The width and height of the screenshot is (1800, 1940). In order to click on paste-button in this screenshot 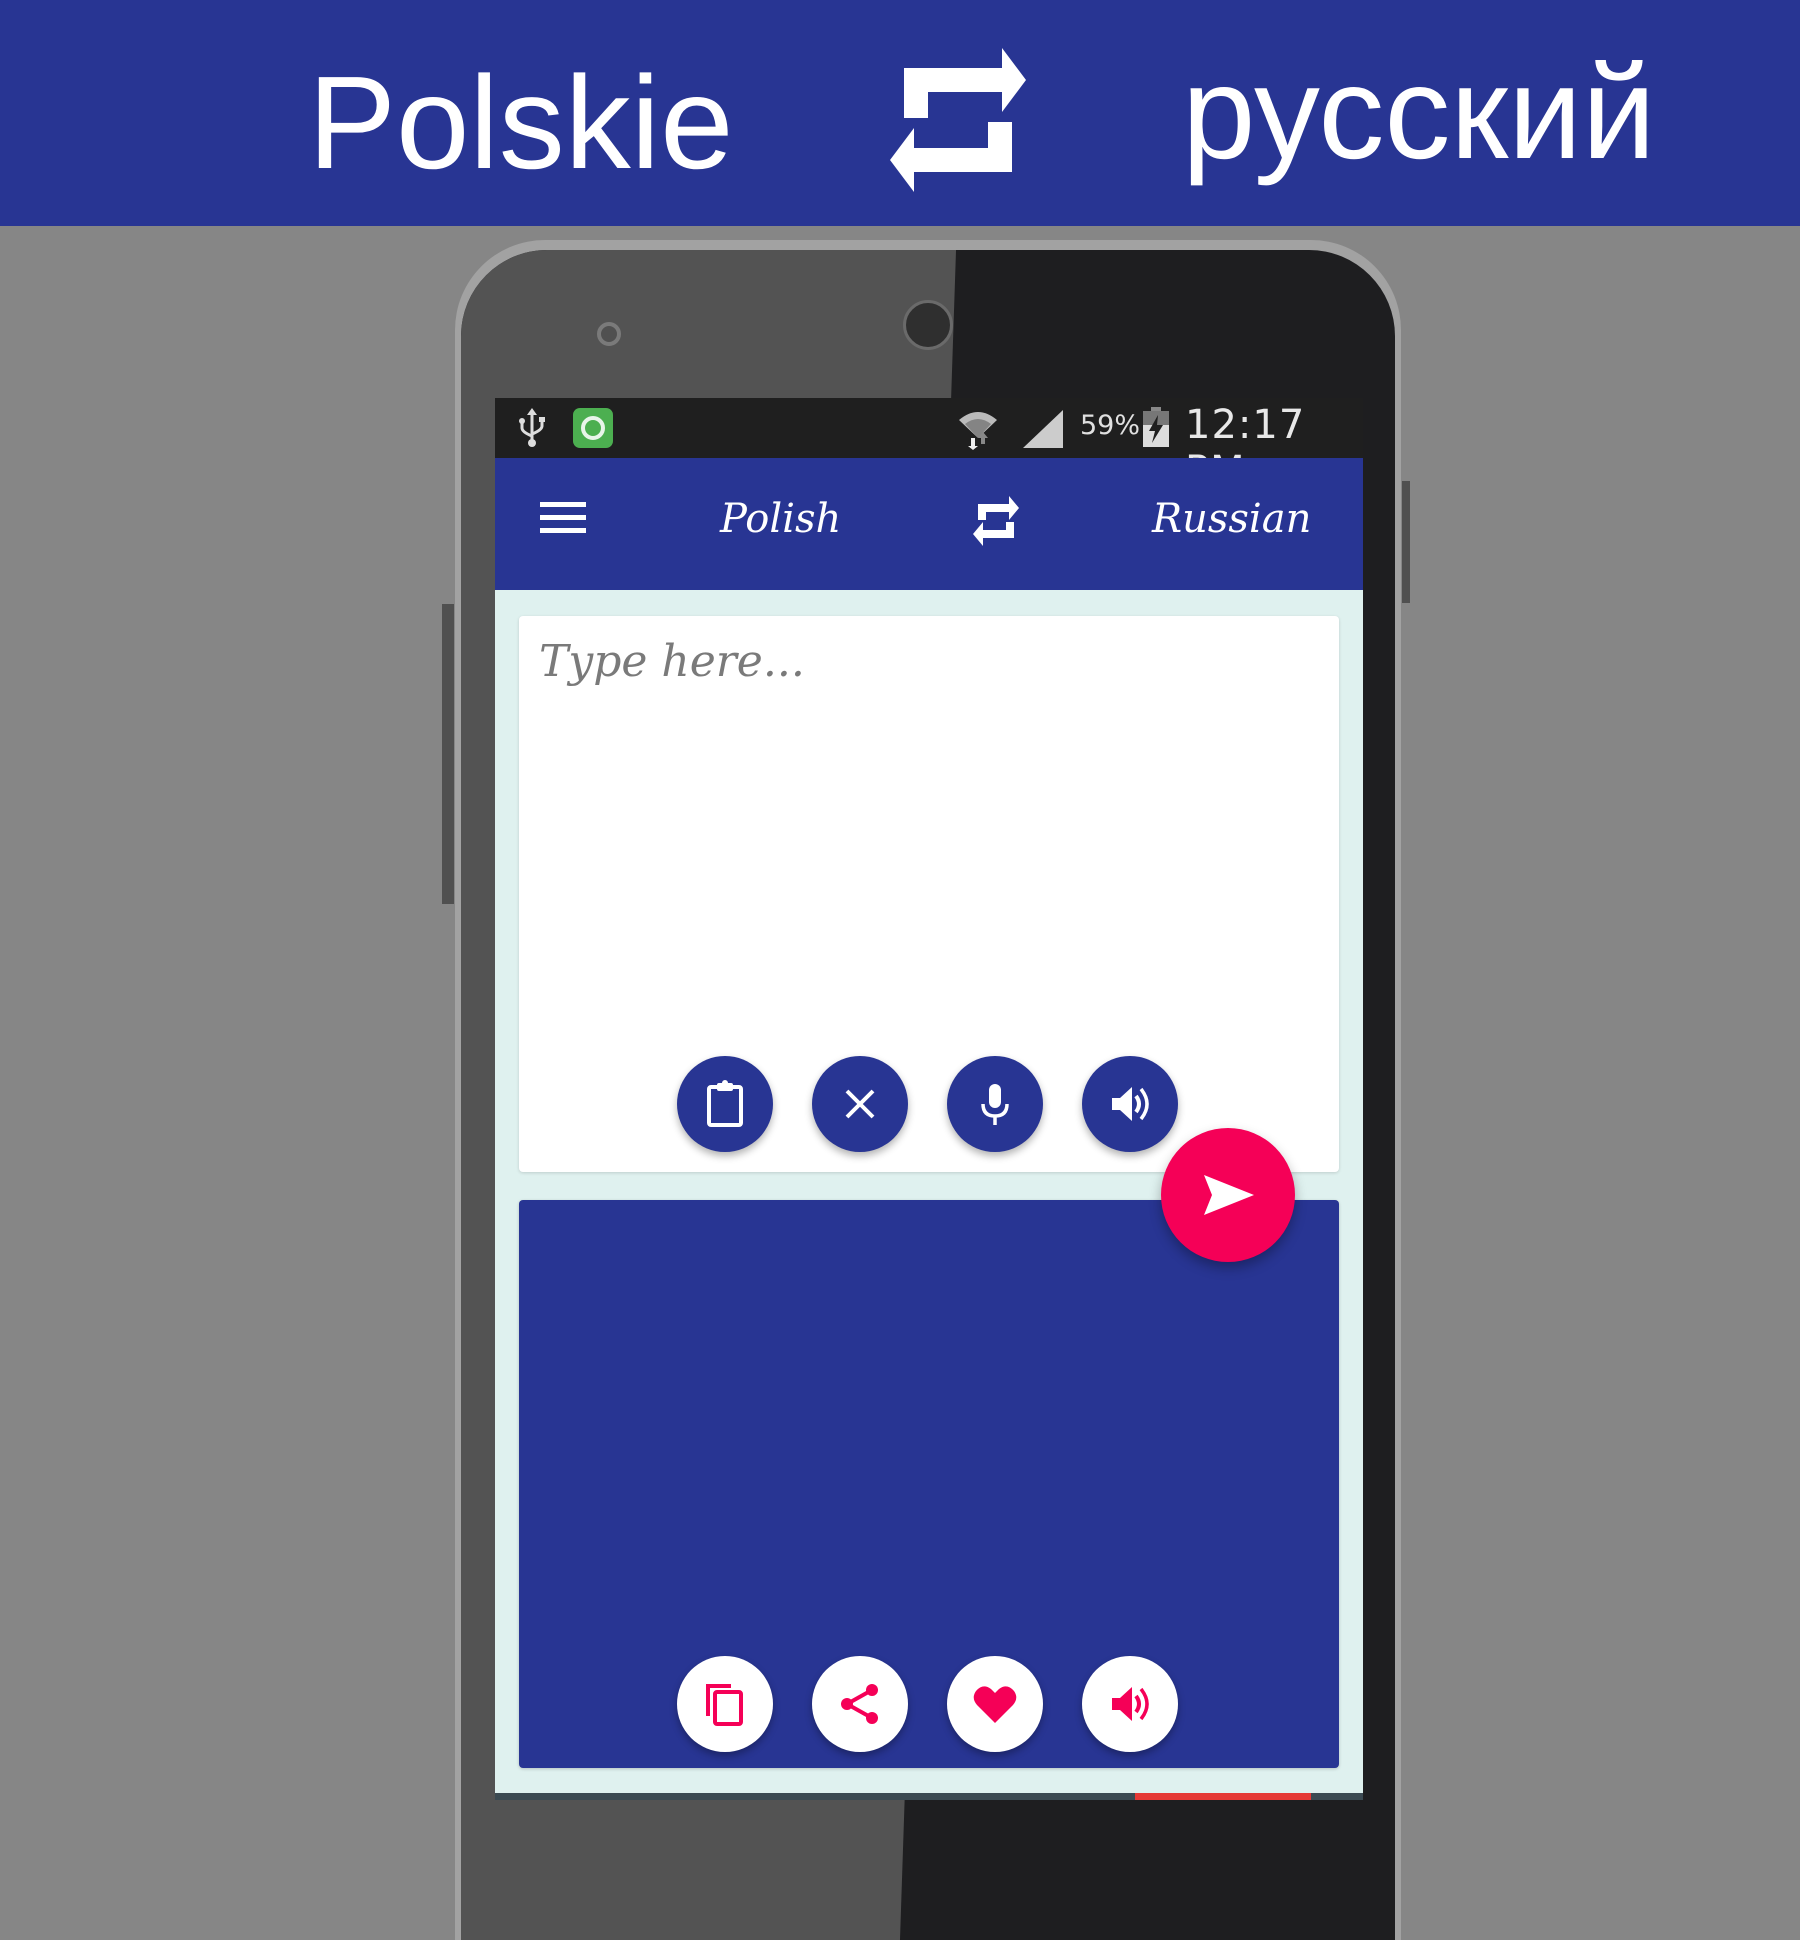, I will do `click(725, 1104)`.